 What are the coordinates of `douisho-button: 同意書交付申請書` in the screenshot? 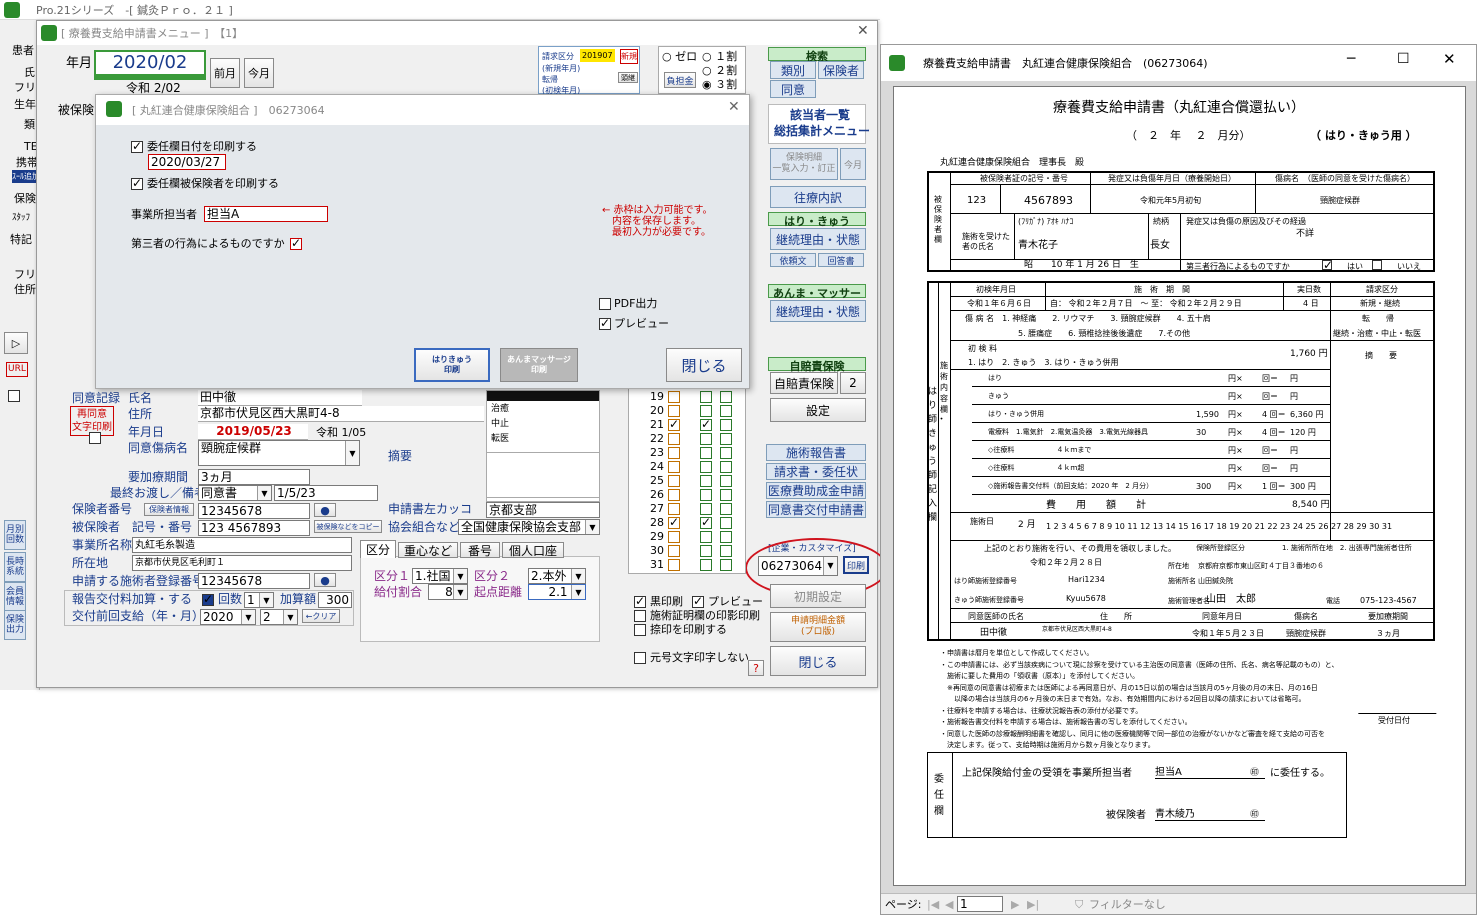 It's located at (816, 509).